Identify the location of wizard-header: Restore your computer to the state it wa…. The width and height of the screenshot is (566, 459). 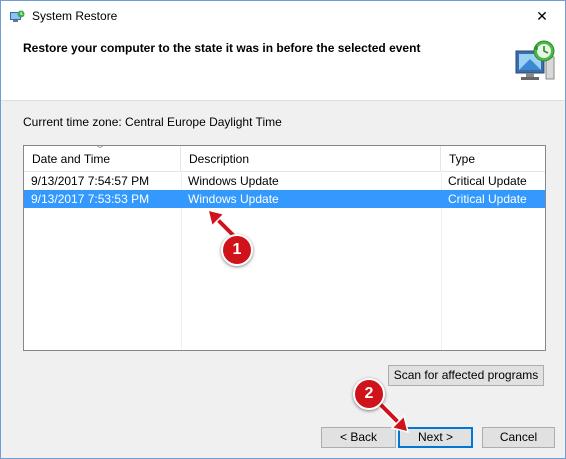
(283, 66).